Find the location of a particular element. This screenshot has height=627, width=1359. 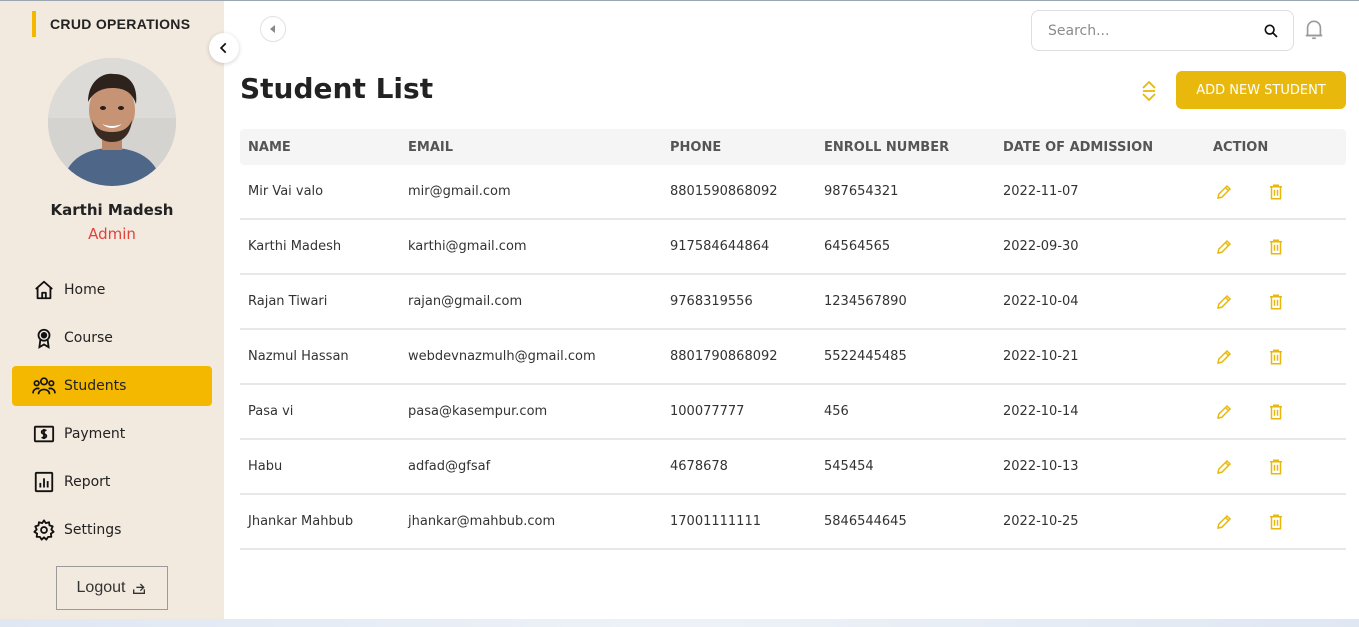

gear-icon is located at coordinates (44, 530).